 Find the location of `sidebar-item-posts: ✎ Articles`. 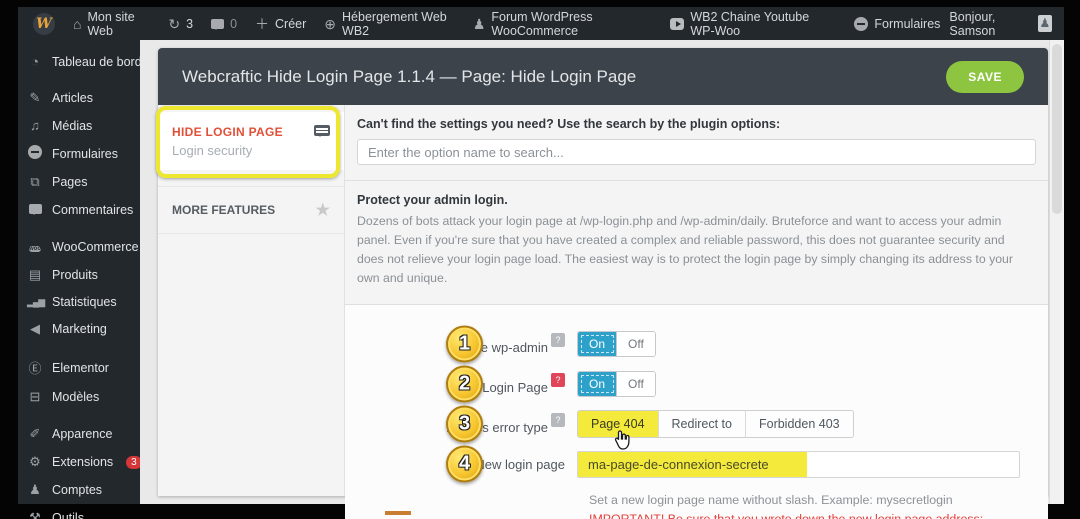

sidebar-item-posts: ✎ Articles is located at coordinates (79, 98).